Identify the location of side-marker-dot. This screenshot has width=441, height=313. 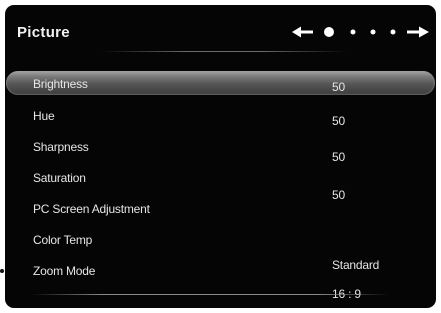
(2, 271).